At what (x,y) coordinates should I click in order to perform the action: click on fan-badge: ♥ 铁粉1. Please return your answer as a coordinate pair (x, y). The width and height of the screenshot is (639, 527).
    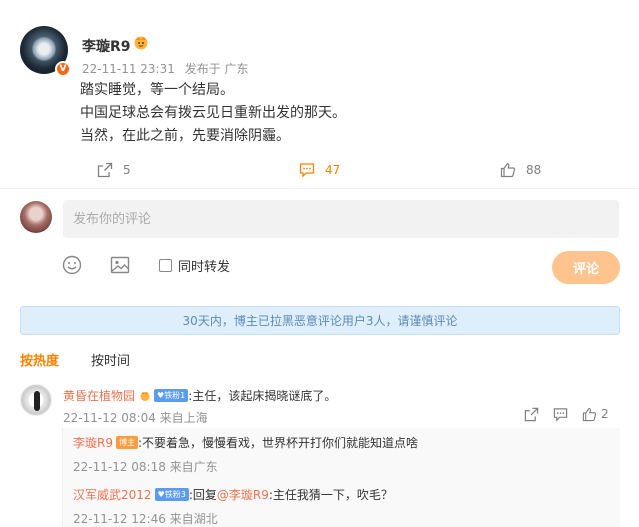
    Looking at the image, I should click on (171, 395).